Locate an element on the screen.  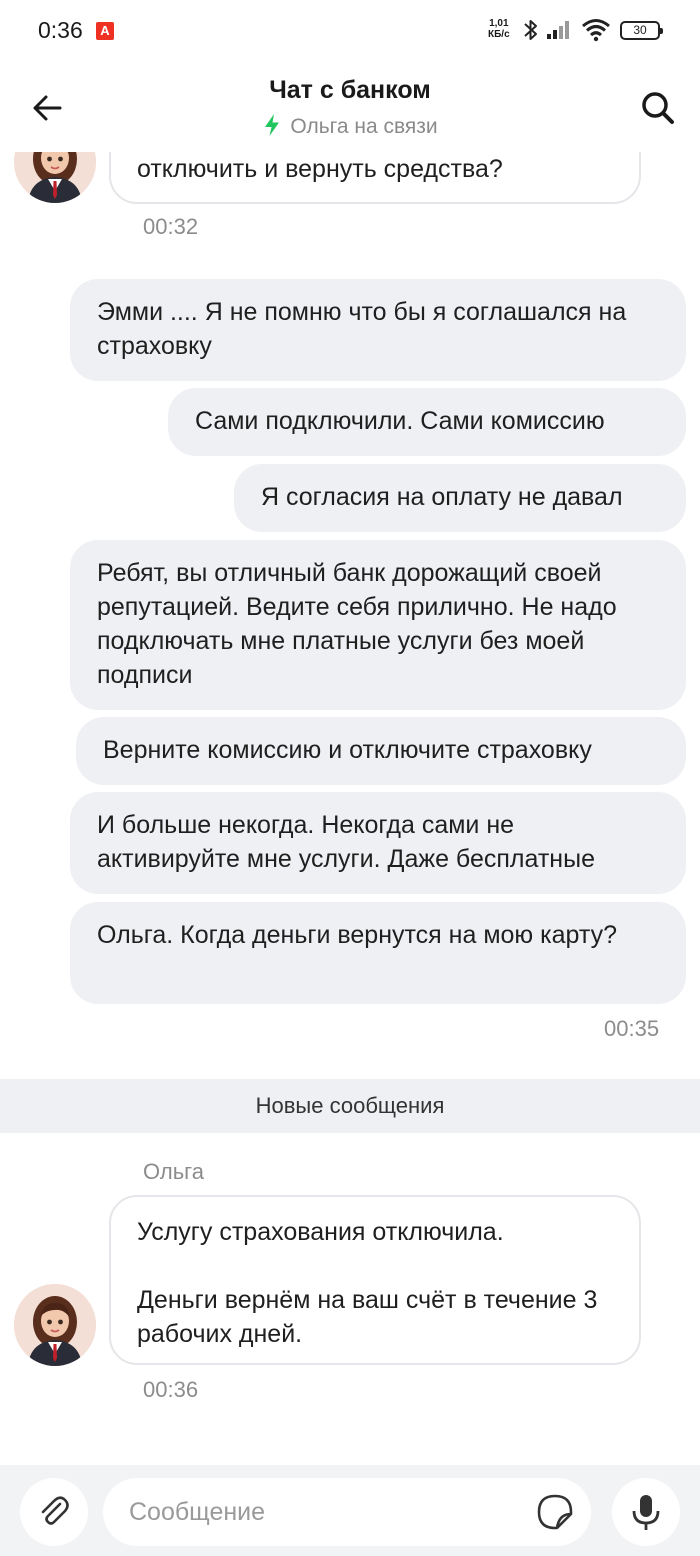
sticker-icon is located at coordinates (555, 1512).